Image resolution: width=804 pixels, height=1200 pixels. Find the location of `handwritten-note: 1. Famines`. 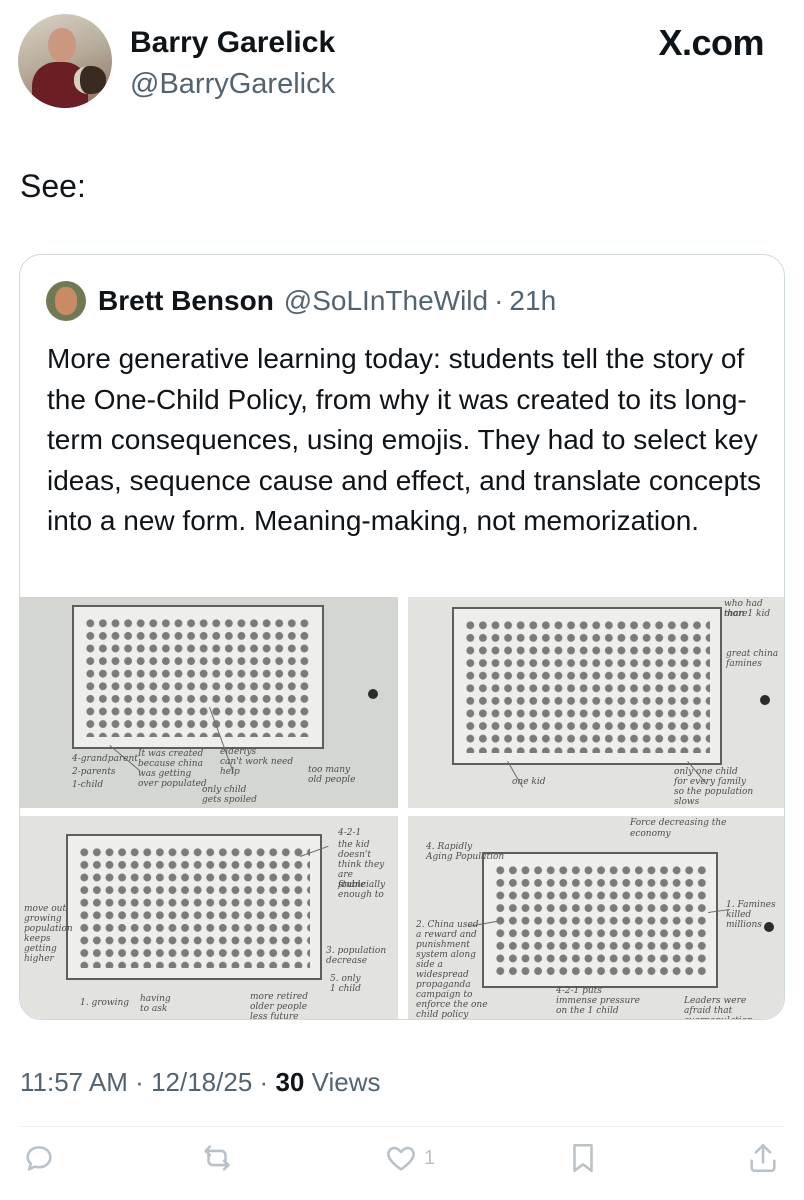

handwritten-note: 1. Famines is located at coordinates (751, 905).